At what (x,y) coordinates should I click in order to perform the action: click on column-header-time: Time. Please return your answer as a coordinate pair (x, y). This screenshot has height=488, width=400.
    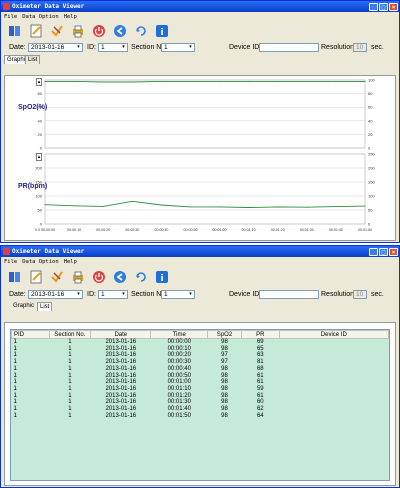
    Looking at the image, I should click on (179, 334).